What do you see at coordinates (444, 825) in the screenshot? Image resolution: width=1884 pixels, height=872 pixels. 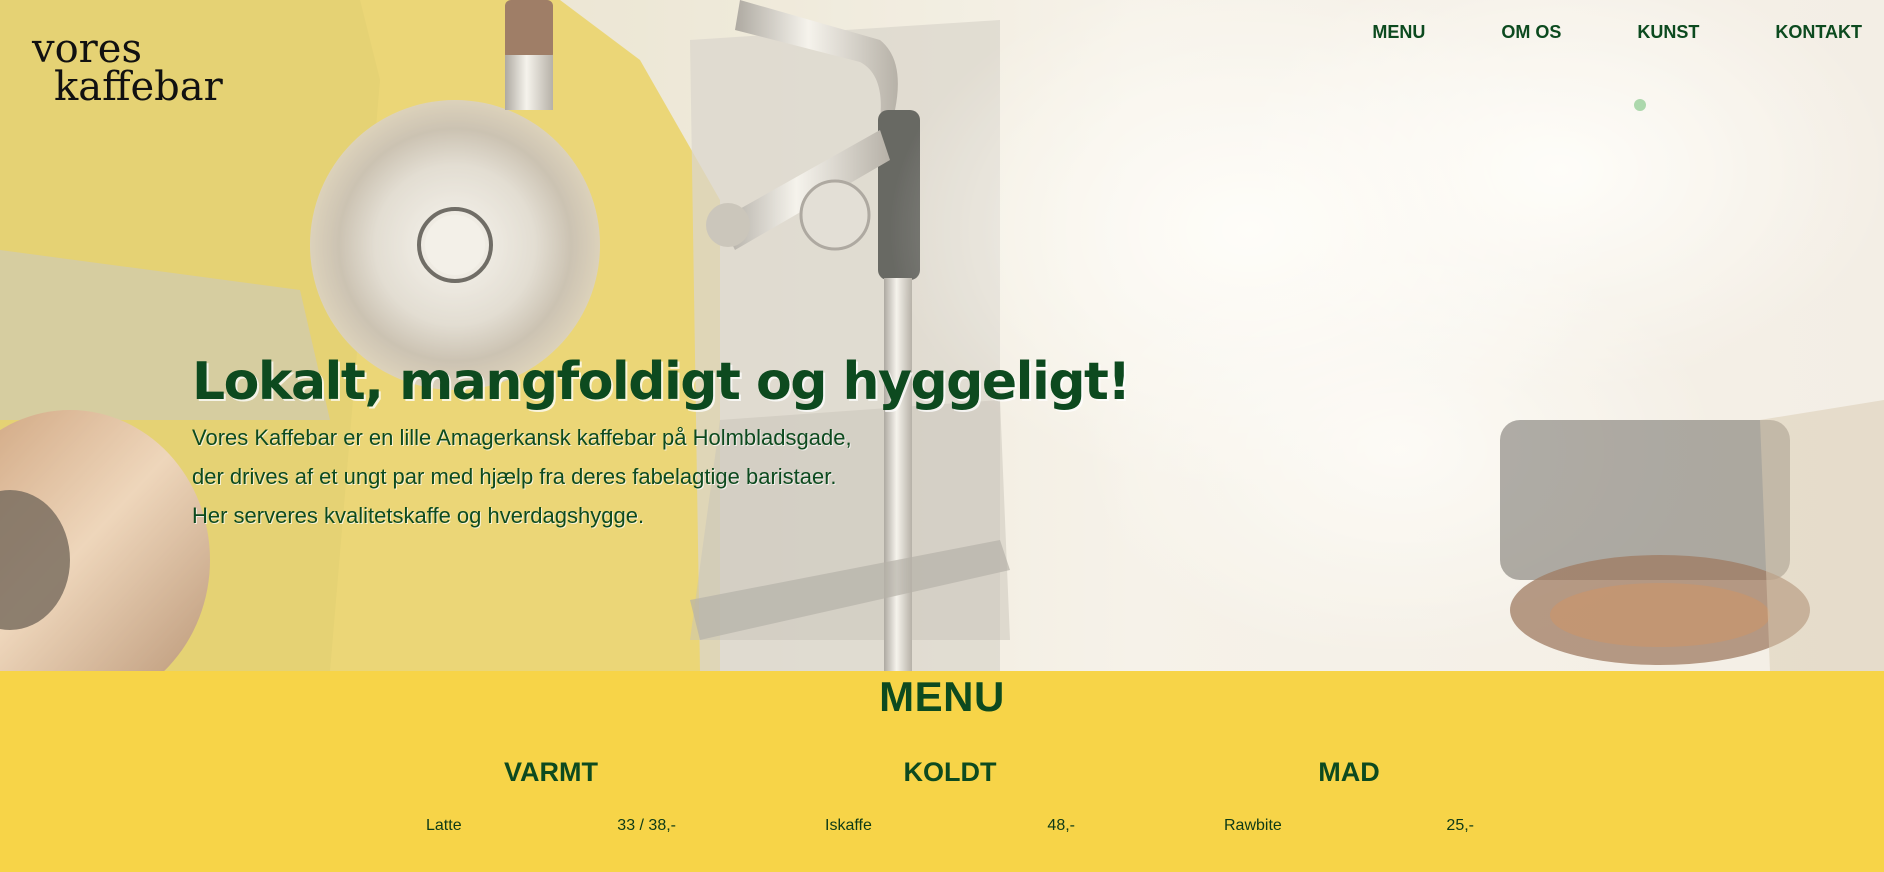 I see `menu-item-name: Latte` at bounding box center [444, 825].